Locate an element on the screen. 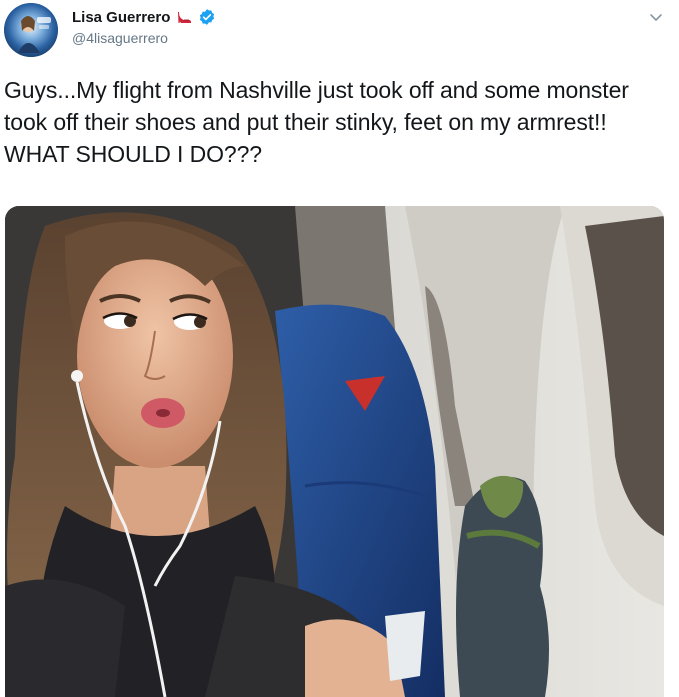 This screenshot has width=679, height=697. avatar-image is located at coordinates (31, 30).